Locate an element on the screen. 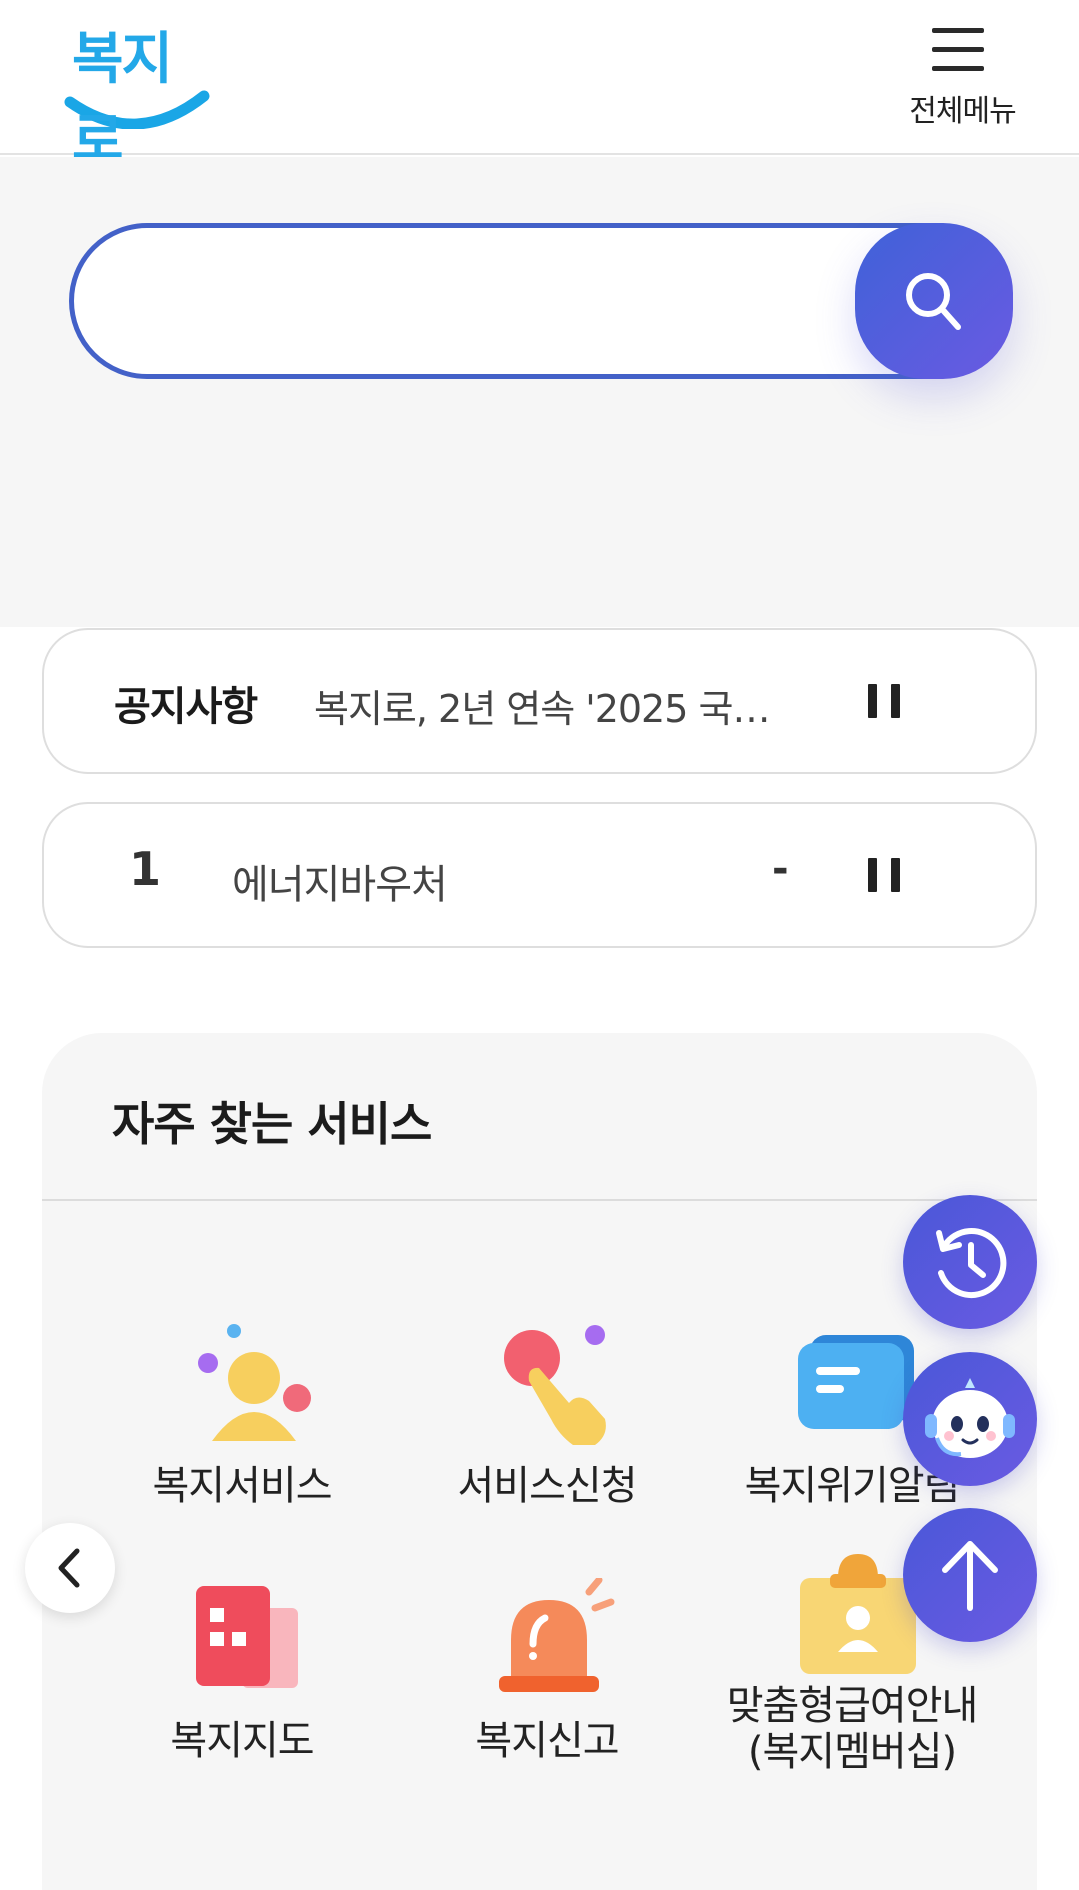  clipboard-person-icon is located at coordinates (858, 1614).